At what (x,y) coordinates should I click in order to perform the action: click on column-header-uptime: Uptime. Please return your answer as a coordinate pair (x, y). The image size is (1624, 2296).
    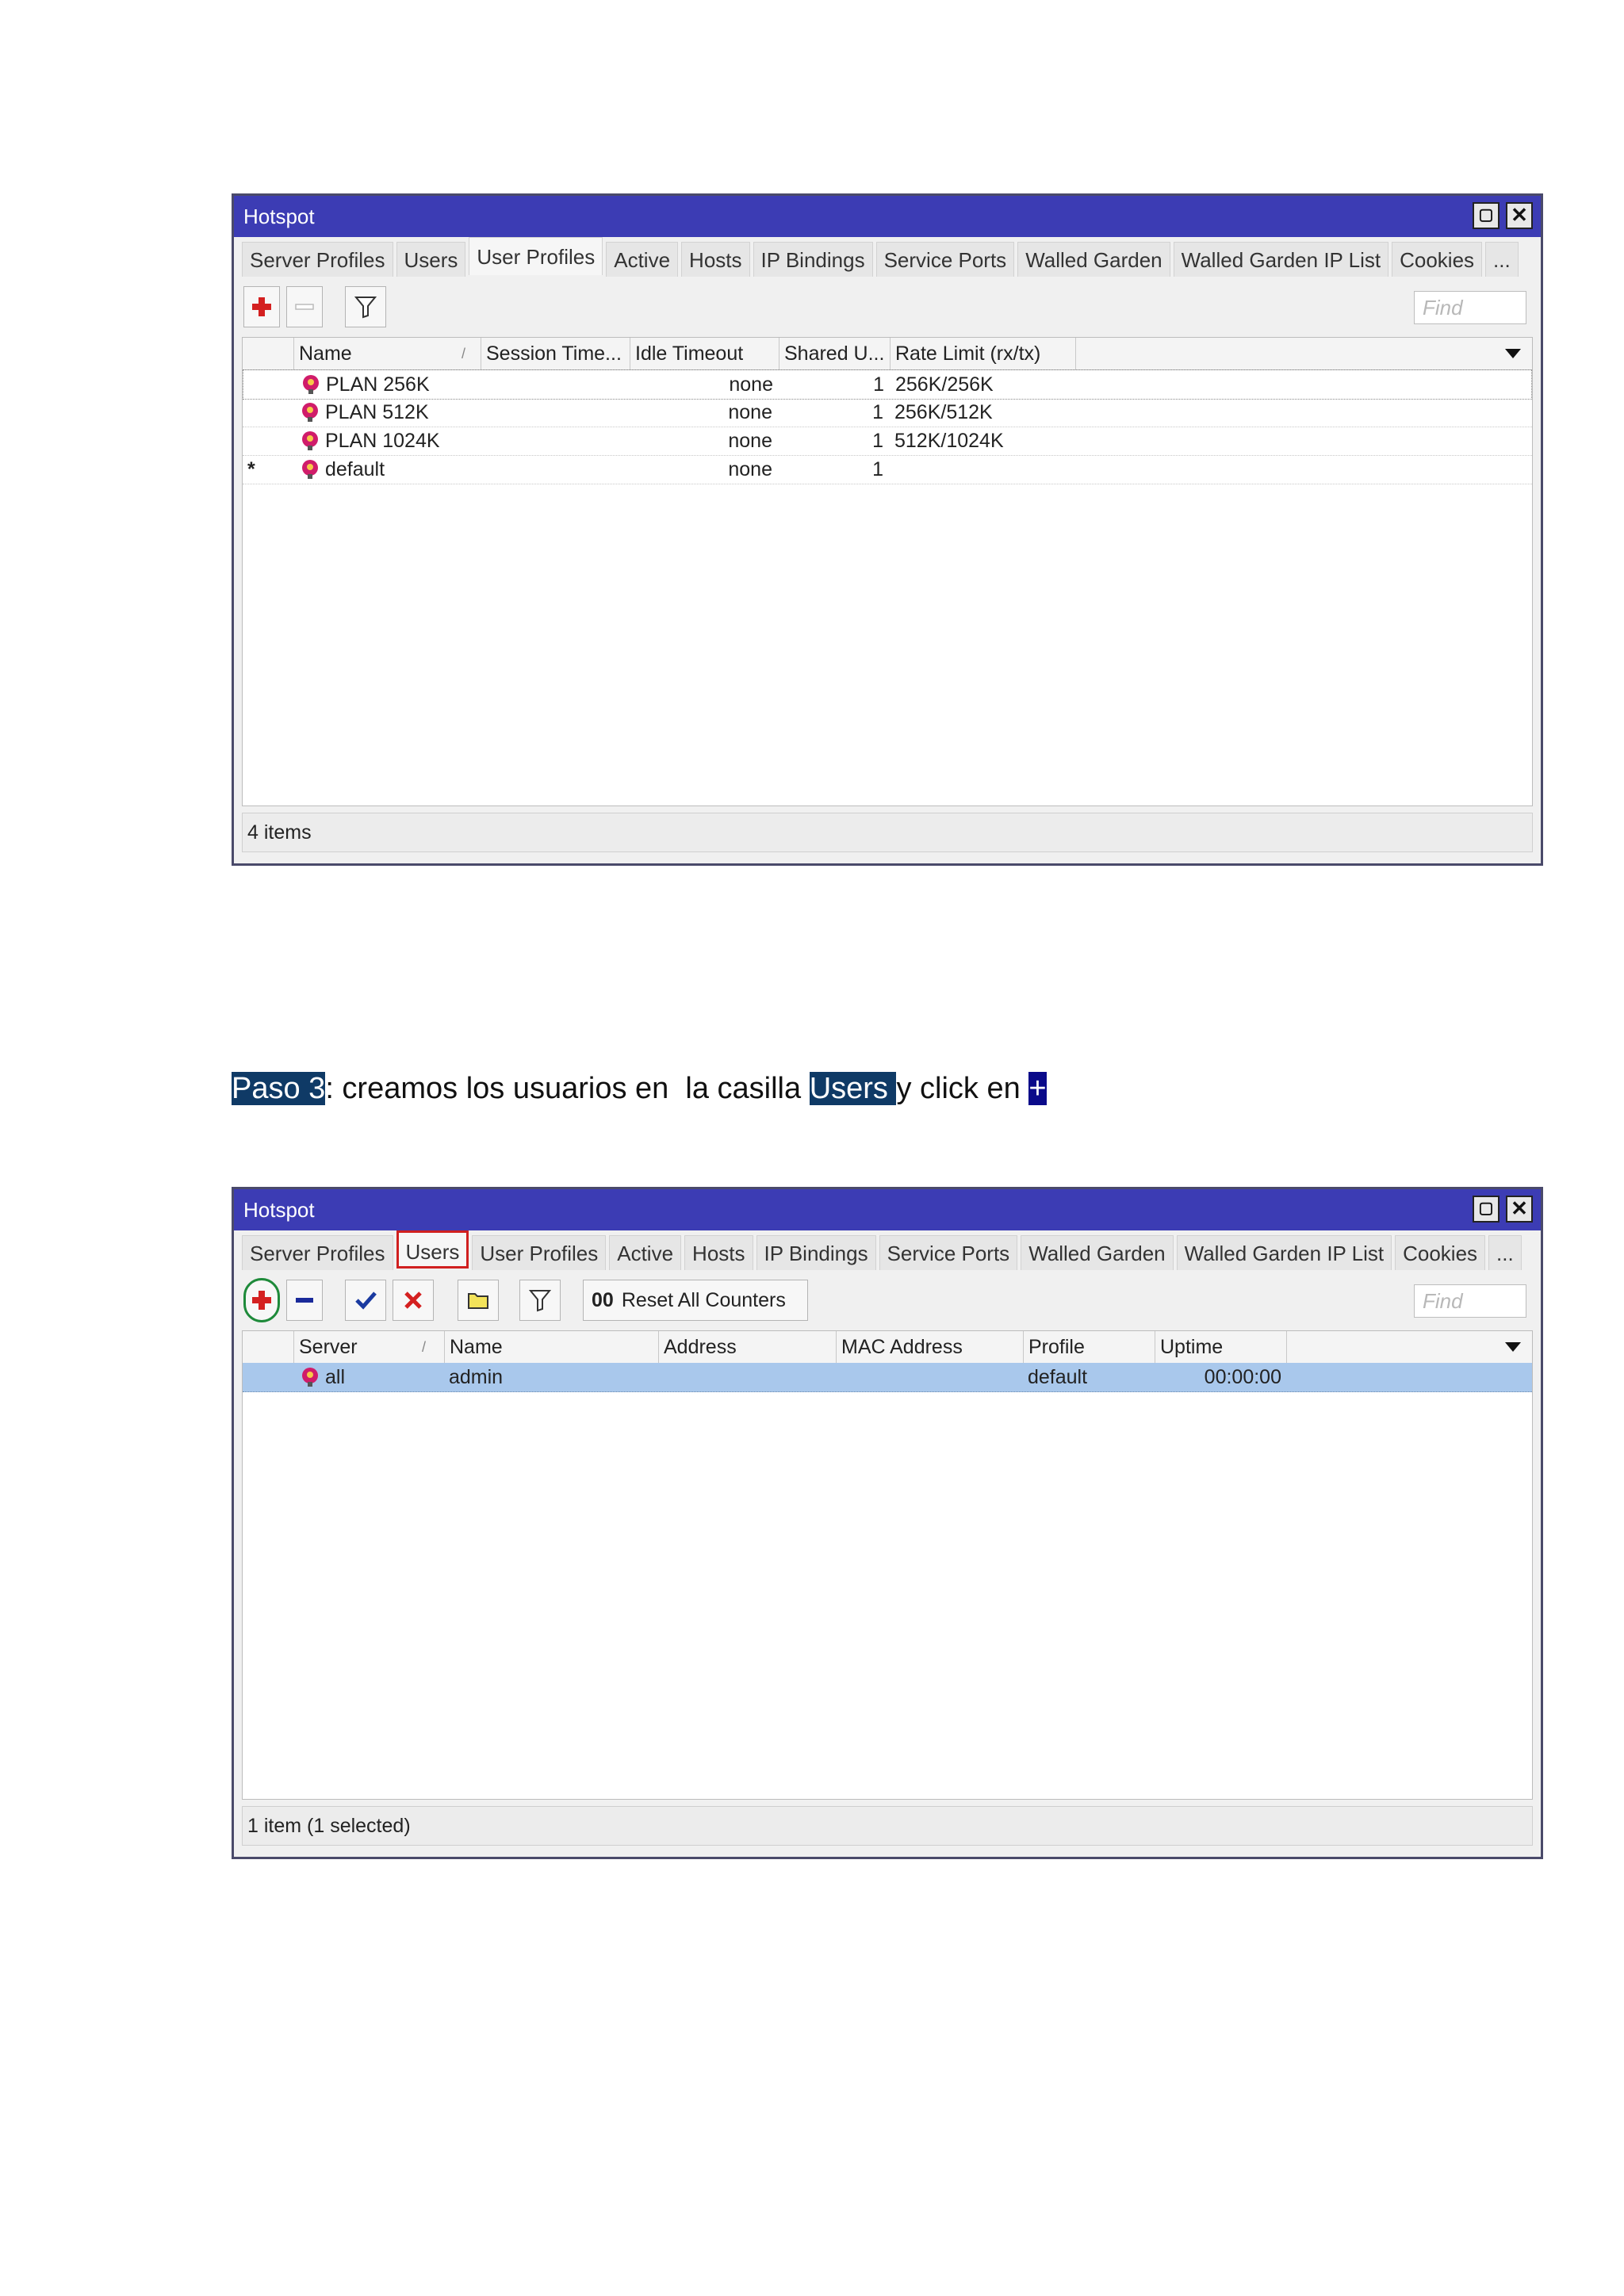
    Looking at the image, I should click on (1220, 1347).